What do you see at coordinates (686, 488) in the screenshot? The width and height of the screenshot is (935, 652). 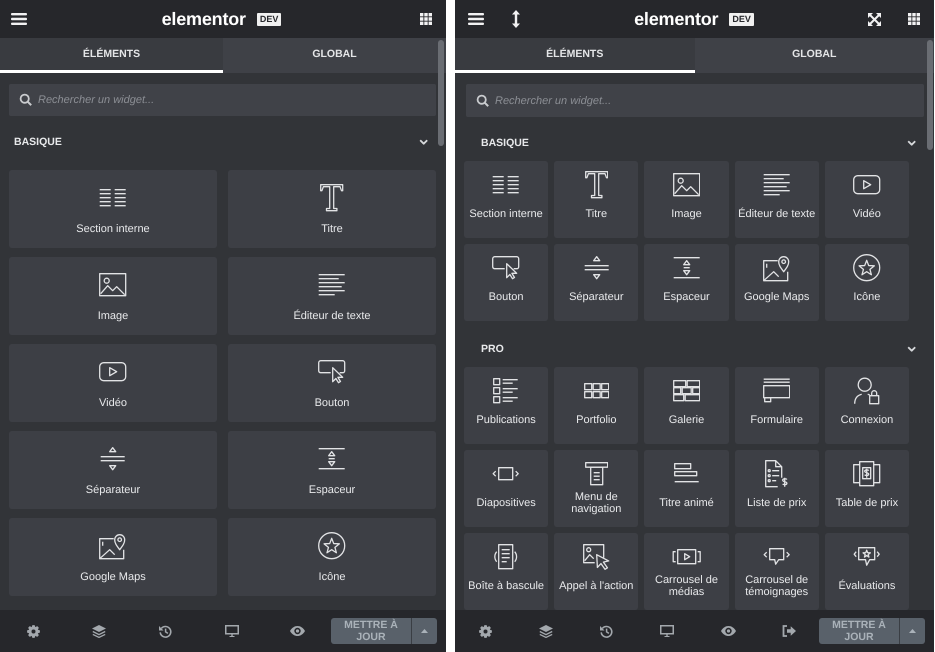 I see `widget-tile: Titre animé` at bounding box center [686, 488].